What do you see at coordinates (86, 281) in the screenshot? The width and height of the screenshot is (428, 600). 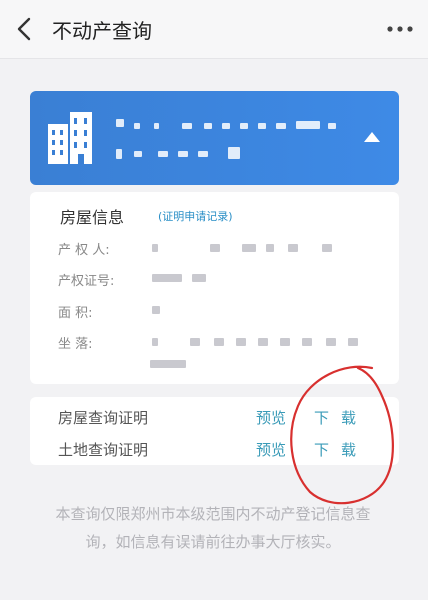 I see `cert-number-label: 产权证号:` at bounding box center [86, 281].